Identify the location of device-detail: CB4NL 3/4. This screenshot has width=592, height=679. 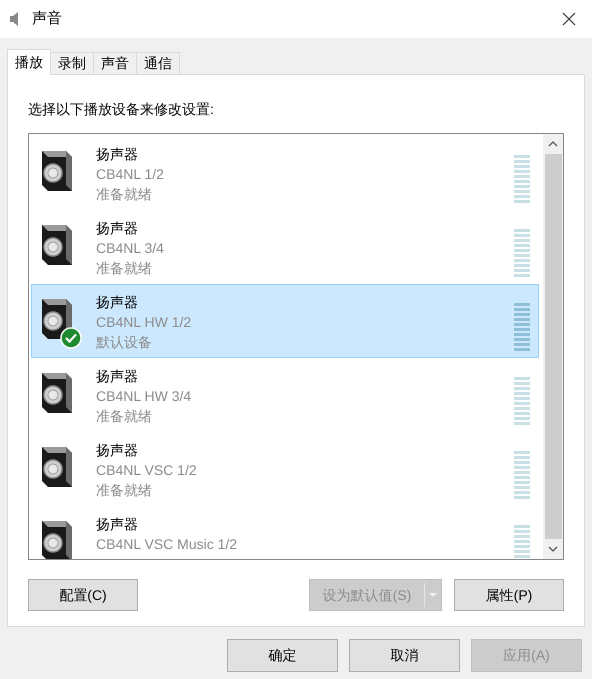
(130, 248).